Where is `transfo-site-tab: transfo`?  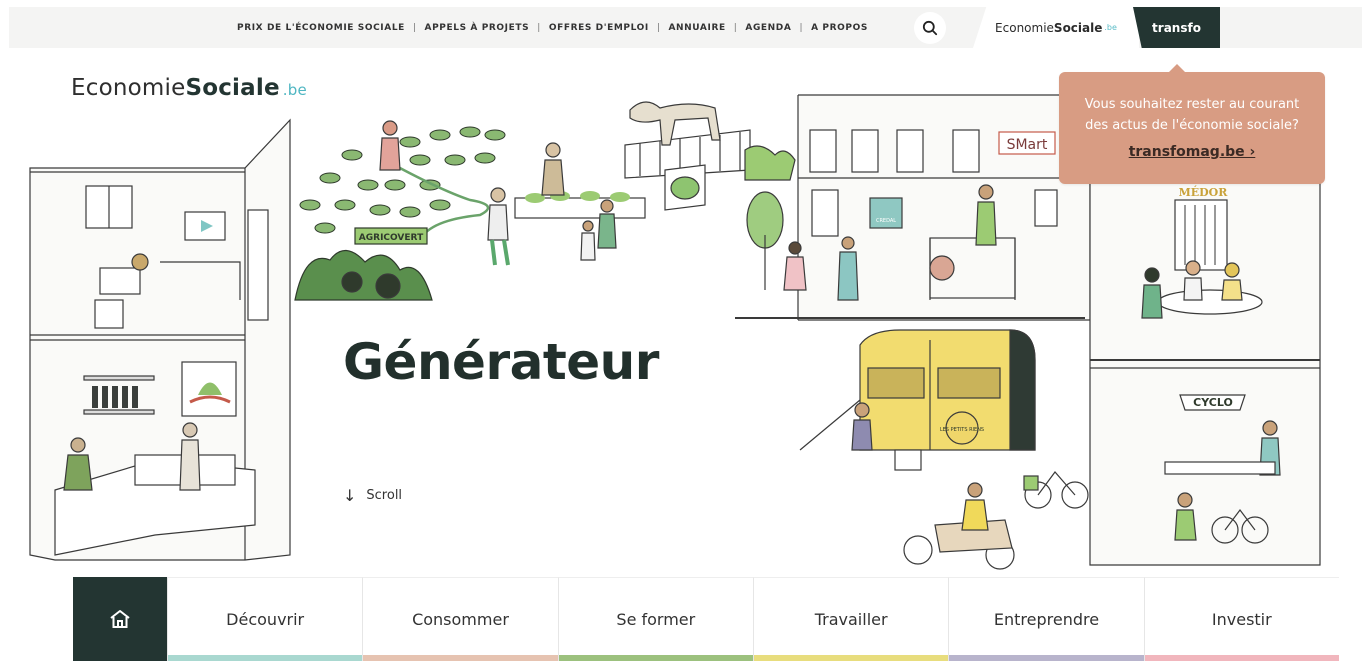 transfo-site-tab: transfo is located at coordinates (1176, 27).